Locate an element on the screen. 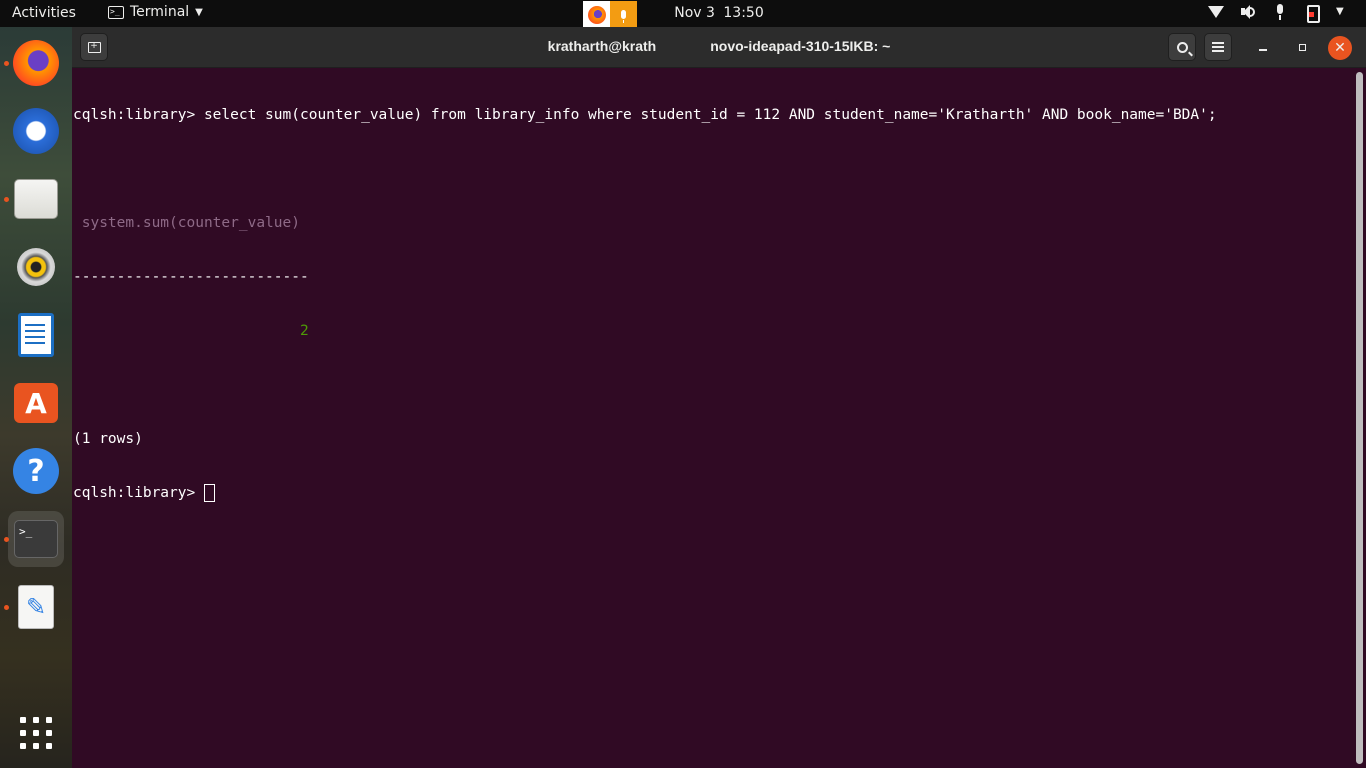 The image size is (1366, 768). libreoffice-writer-icon is located at coordinates (36, 335).